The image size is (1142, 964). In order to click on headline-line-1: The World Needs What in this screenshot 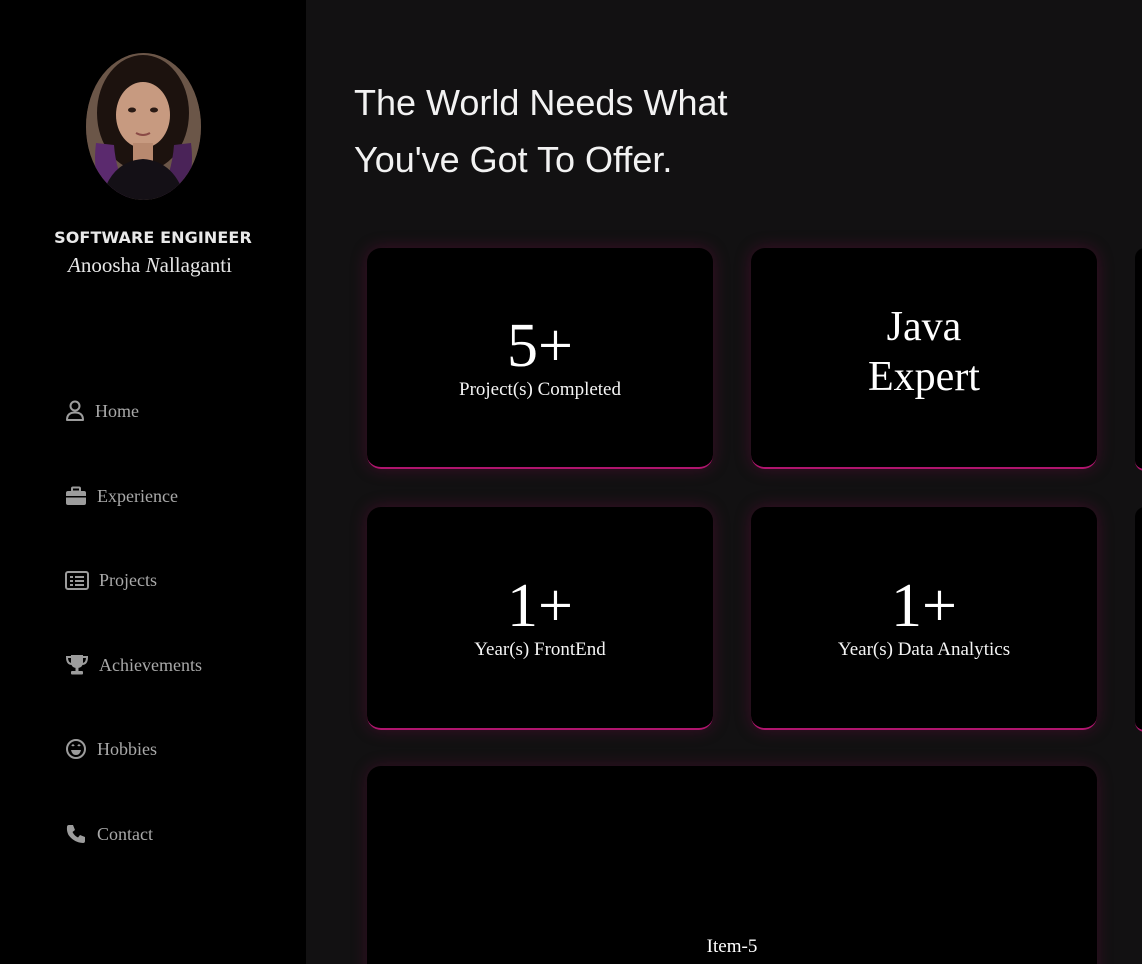, I will do `click(541, 102)`.